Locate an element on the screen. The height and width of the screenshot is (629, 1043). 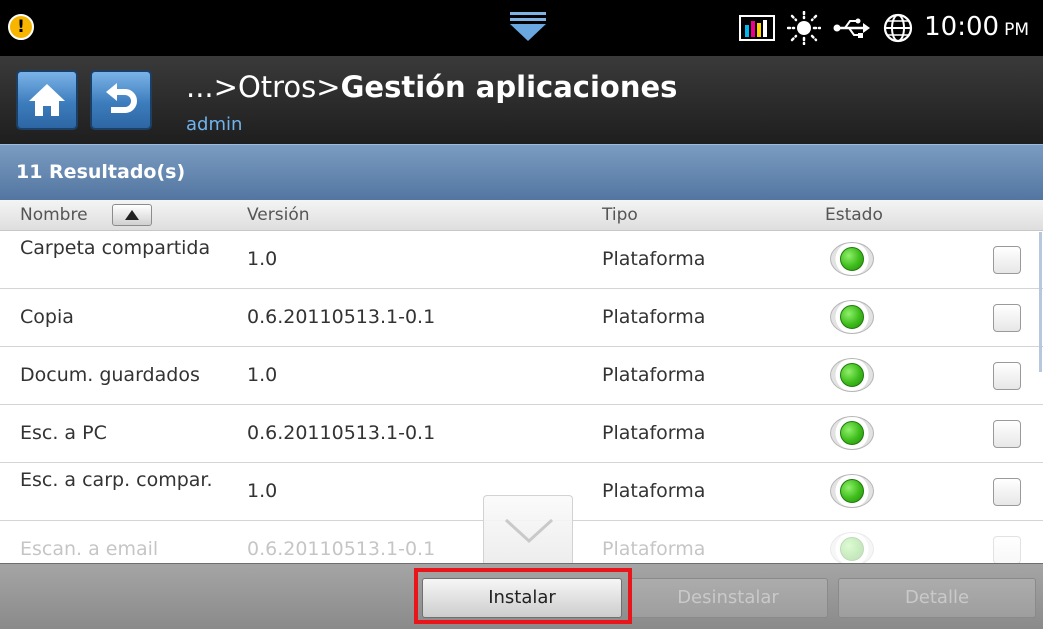
table-header: Nombre Versión Tipo Estado is located at coordinates (521, 215).